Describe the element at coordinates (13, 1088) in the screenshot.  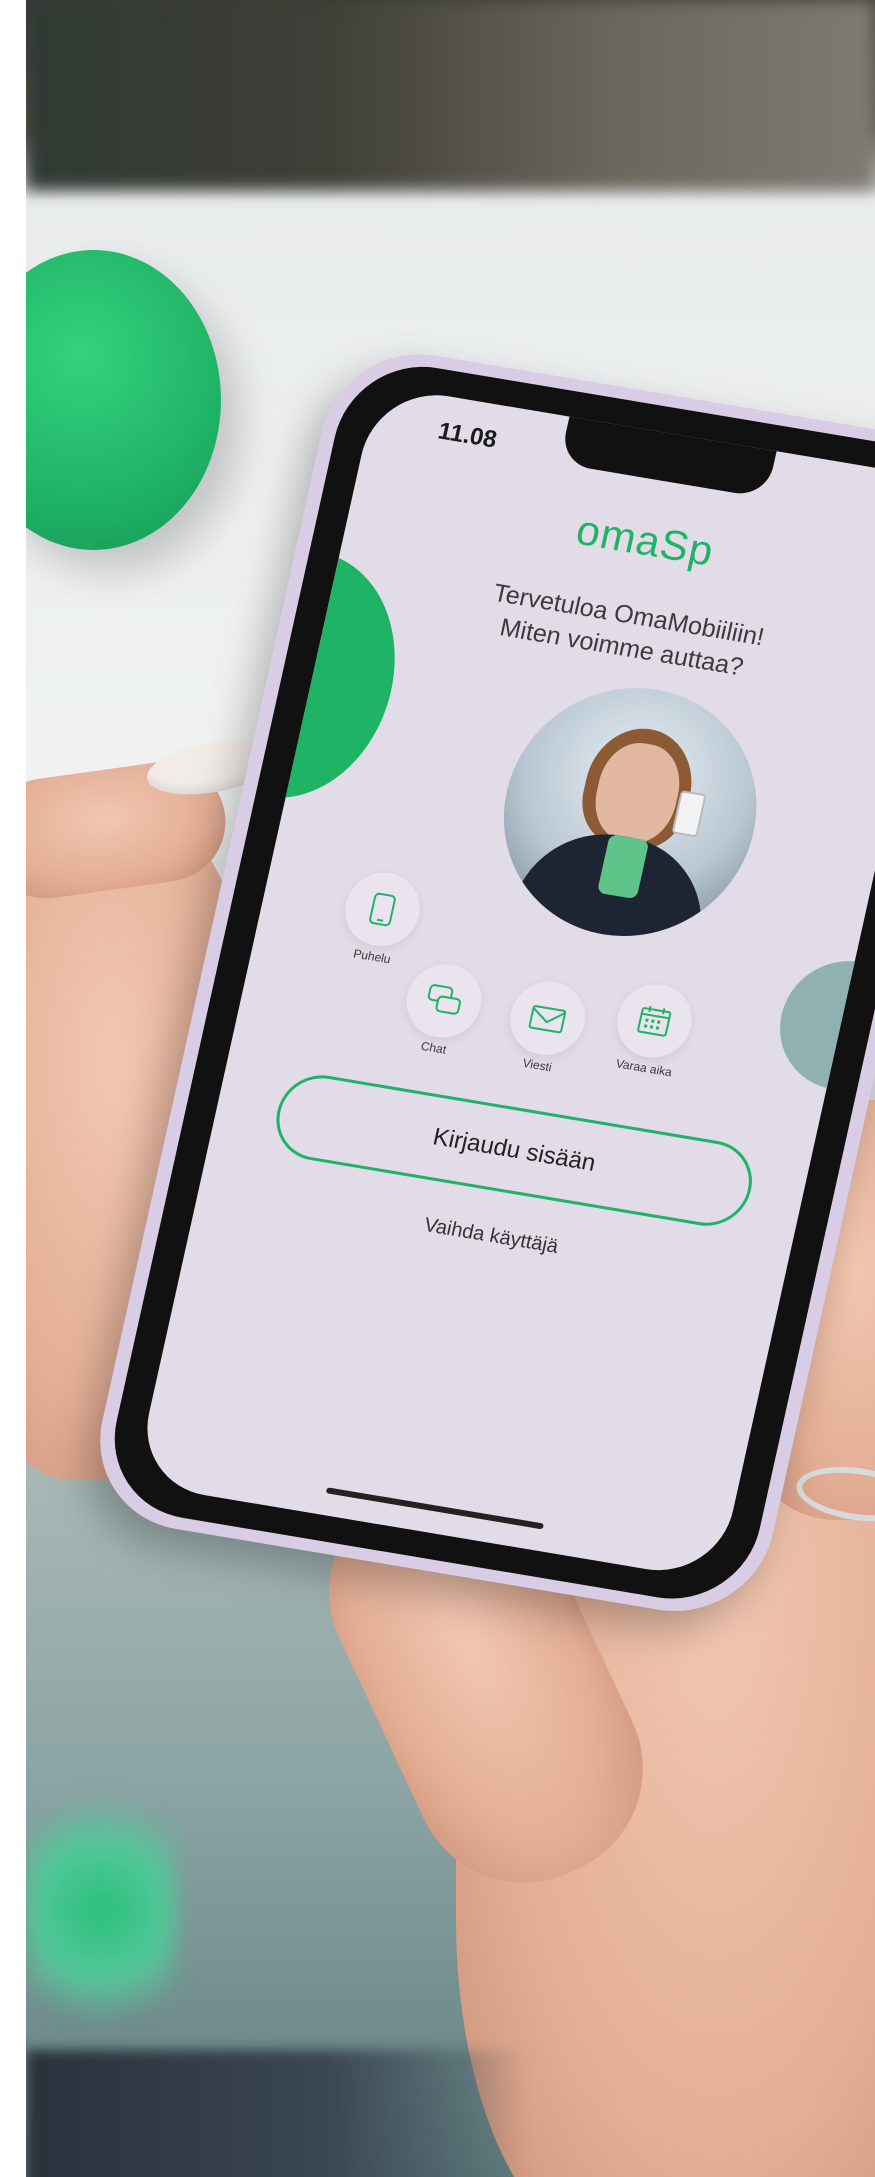
I see `left-margin` at that location.